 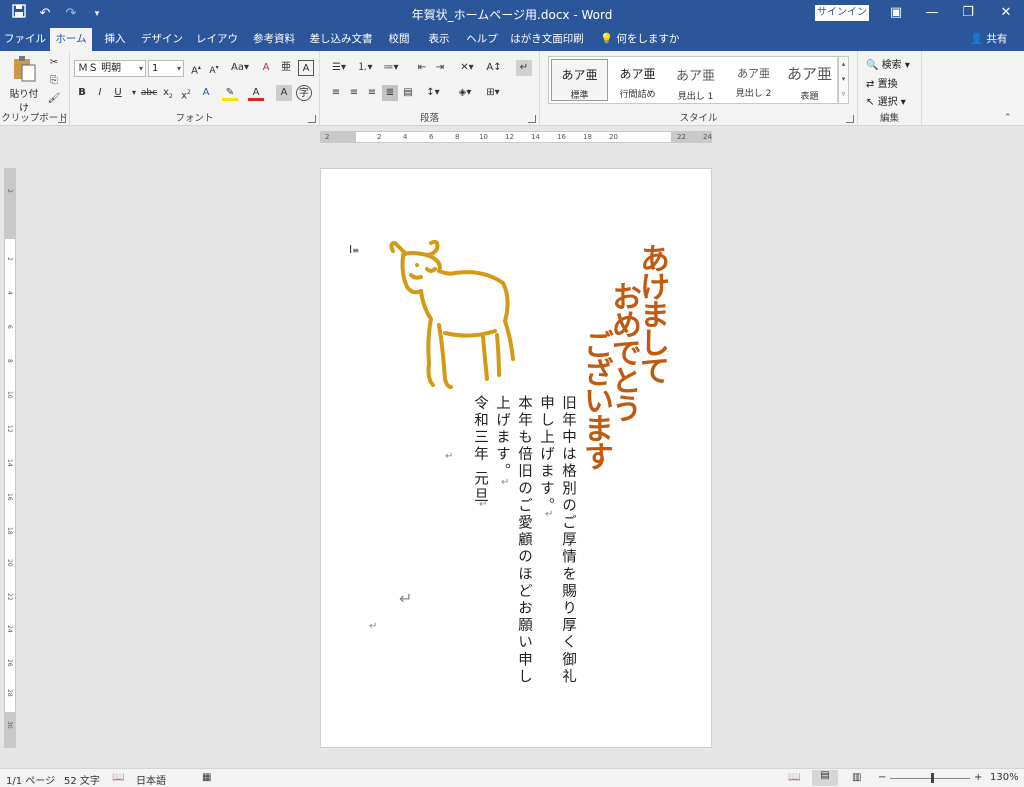 What do you see at coordinates (850, 119) in the screenshot?
I see `styles-launcher` at bounding box center [850, 119].